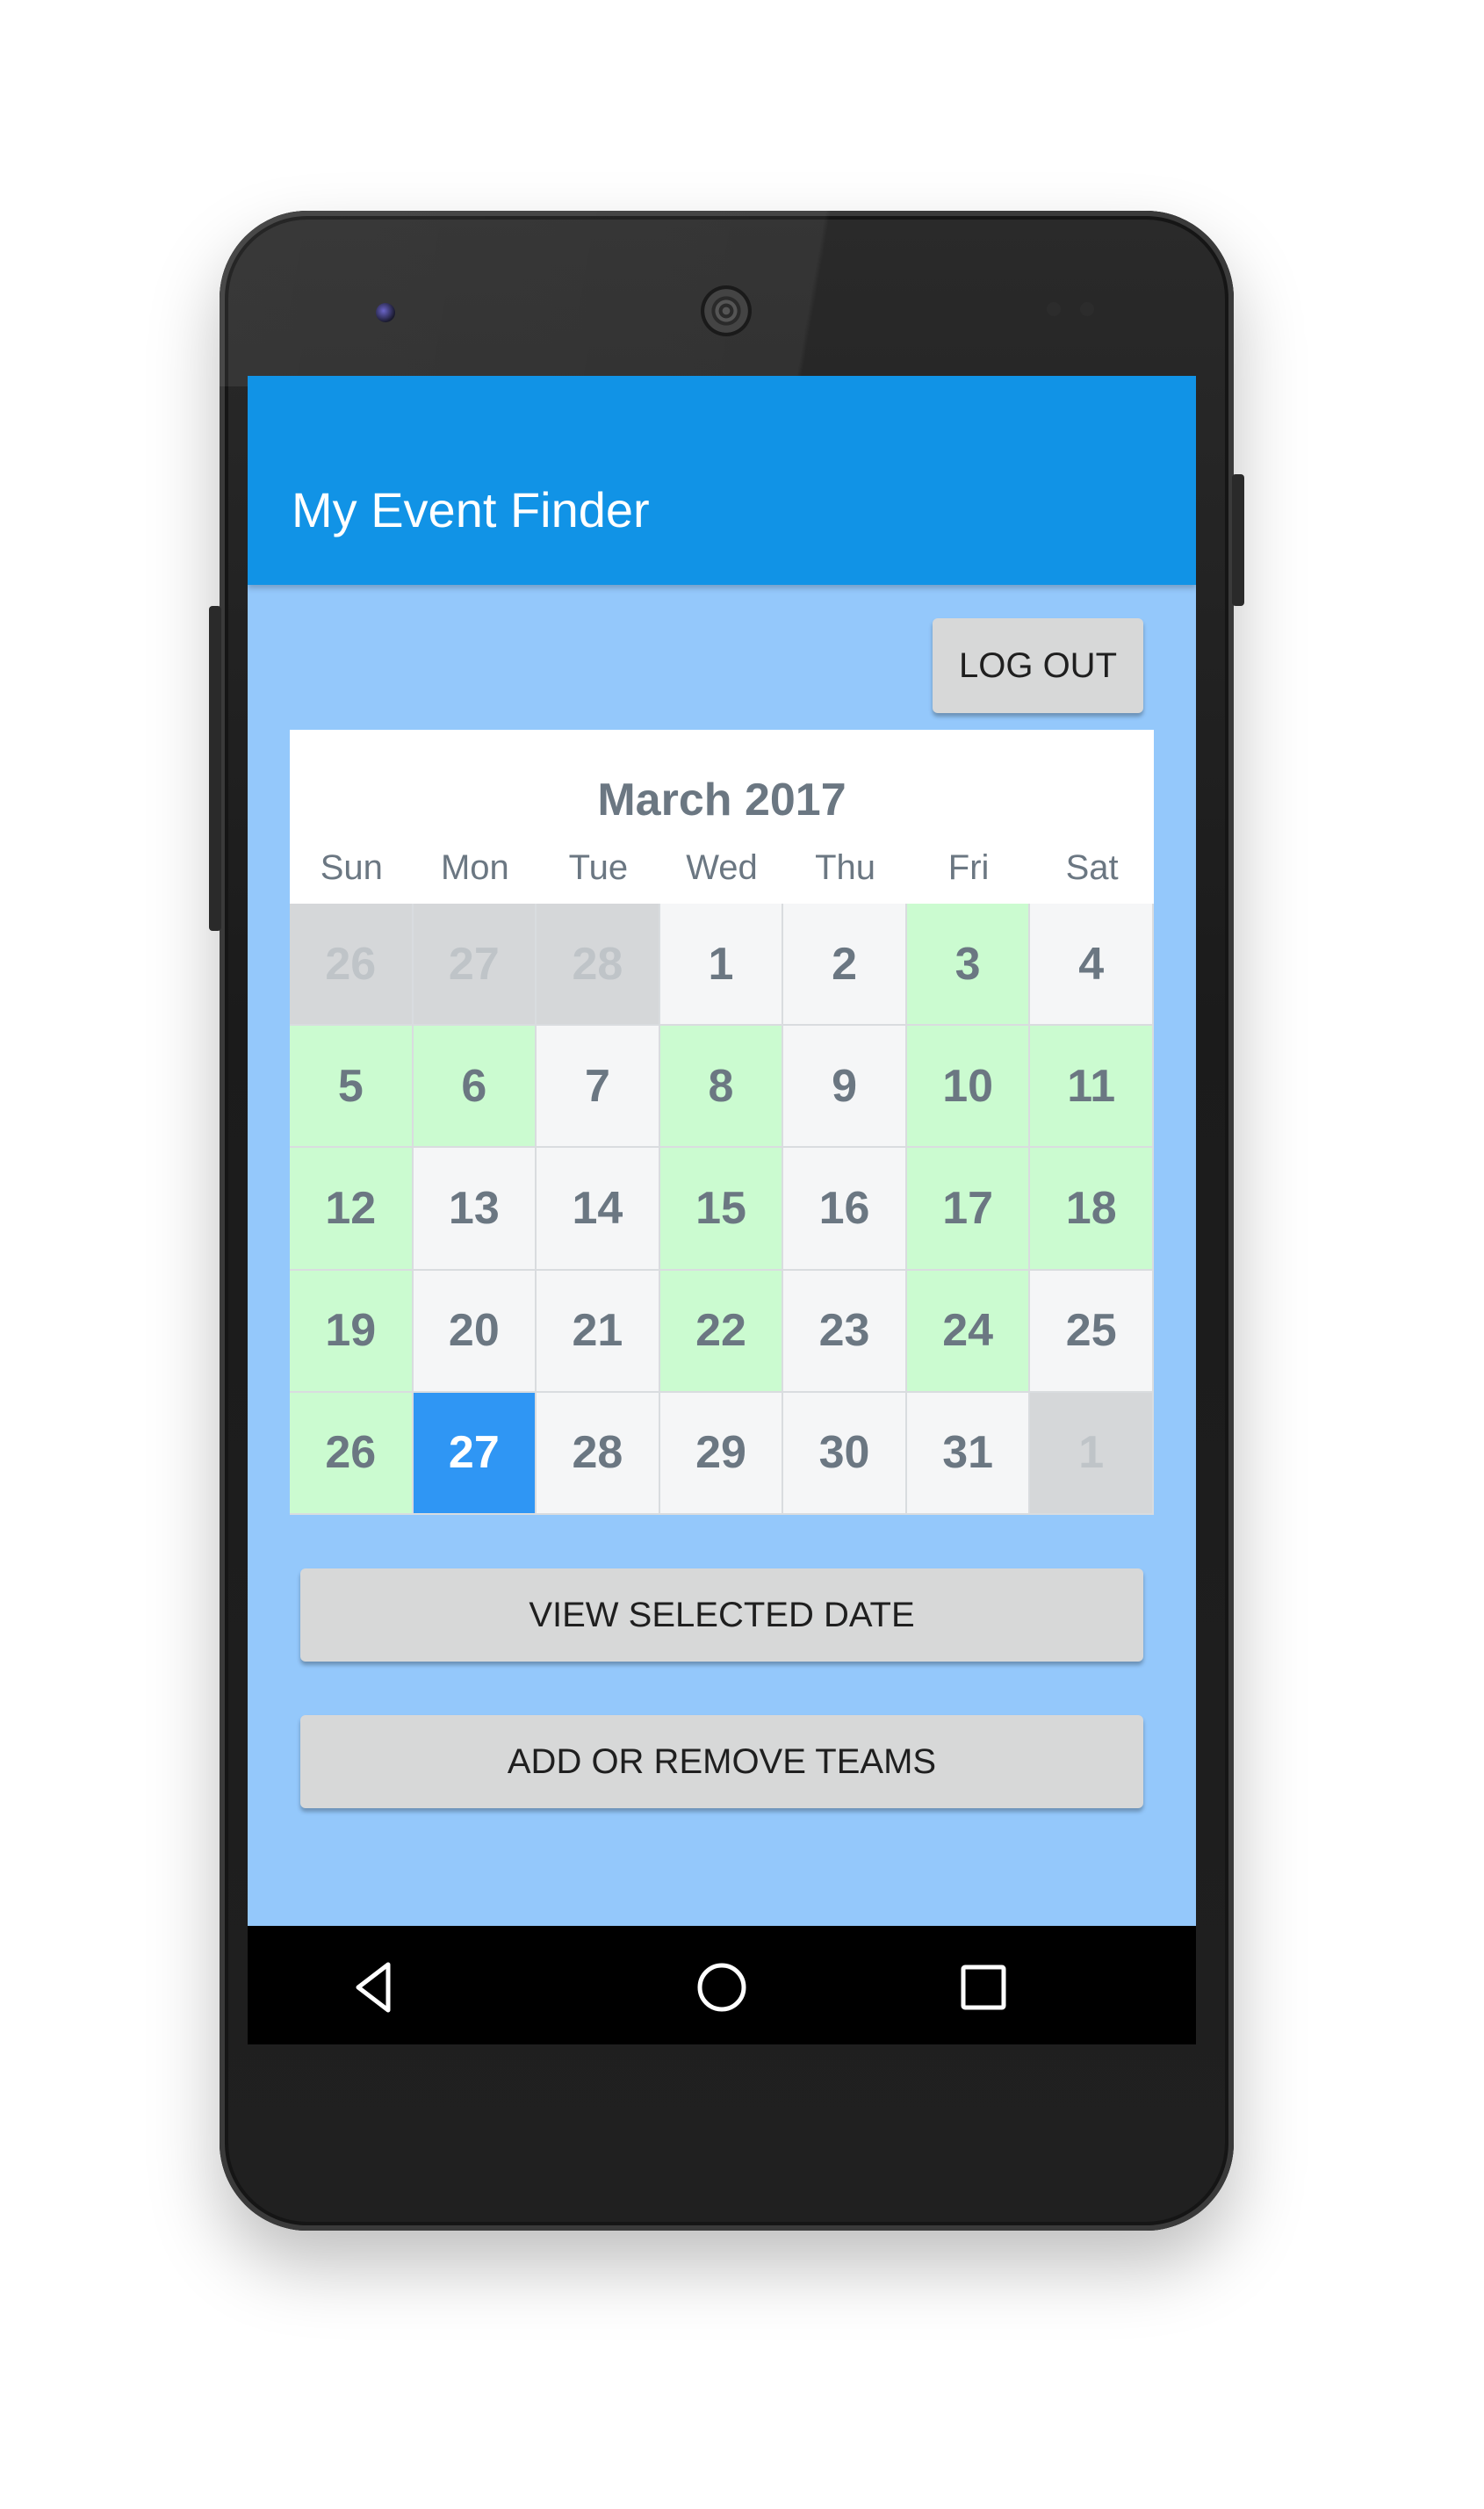  I want to click on calendar-day: 12, so click(352, 1209).